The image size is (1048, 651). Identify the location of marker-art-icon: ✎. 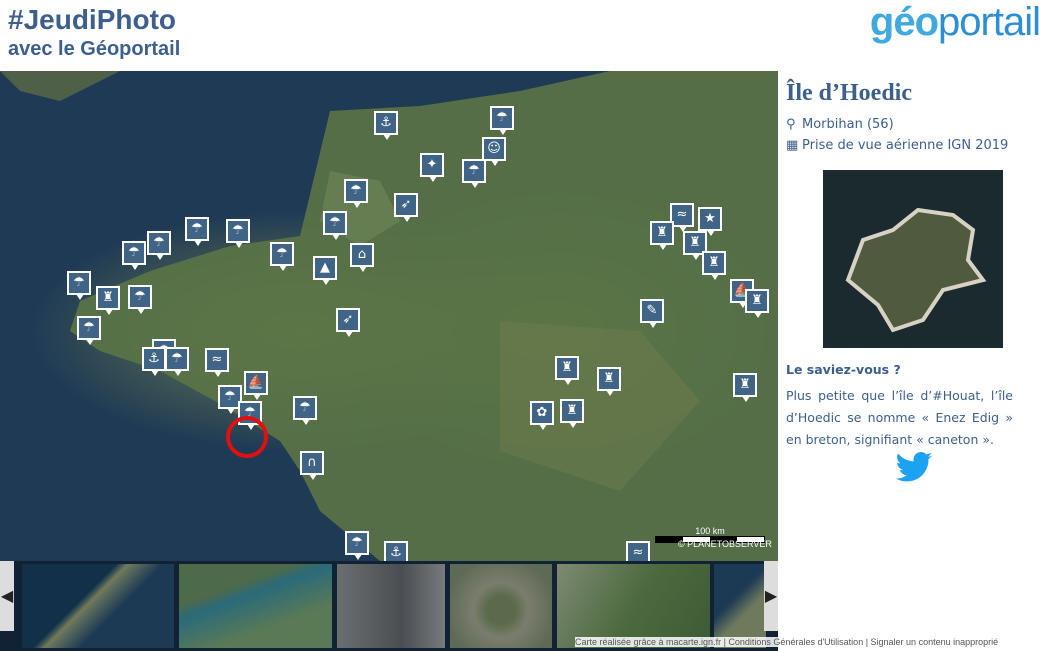
(652, 313).